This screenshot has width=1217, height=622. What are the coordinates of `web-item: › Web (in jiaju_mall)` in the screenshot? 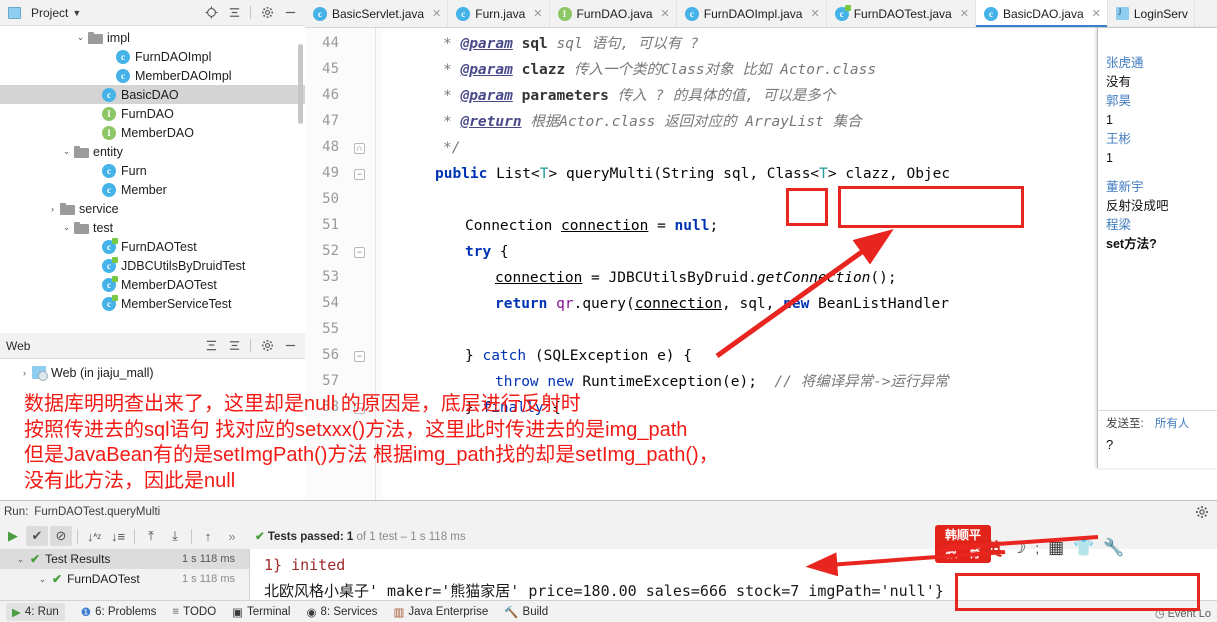 It's located at (152, 372).